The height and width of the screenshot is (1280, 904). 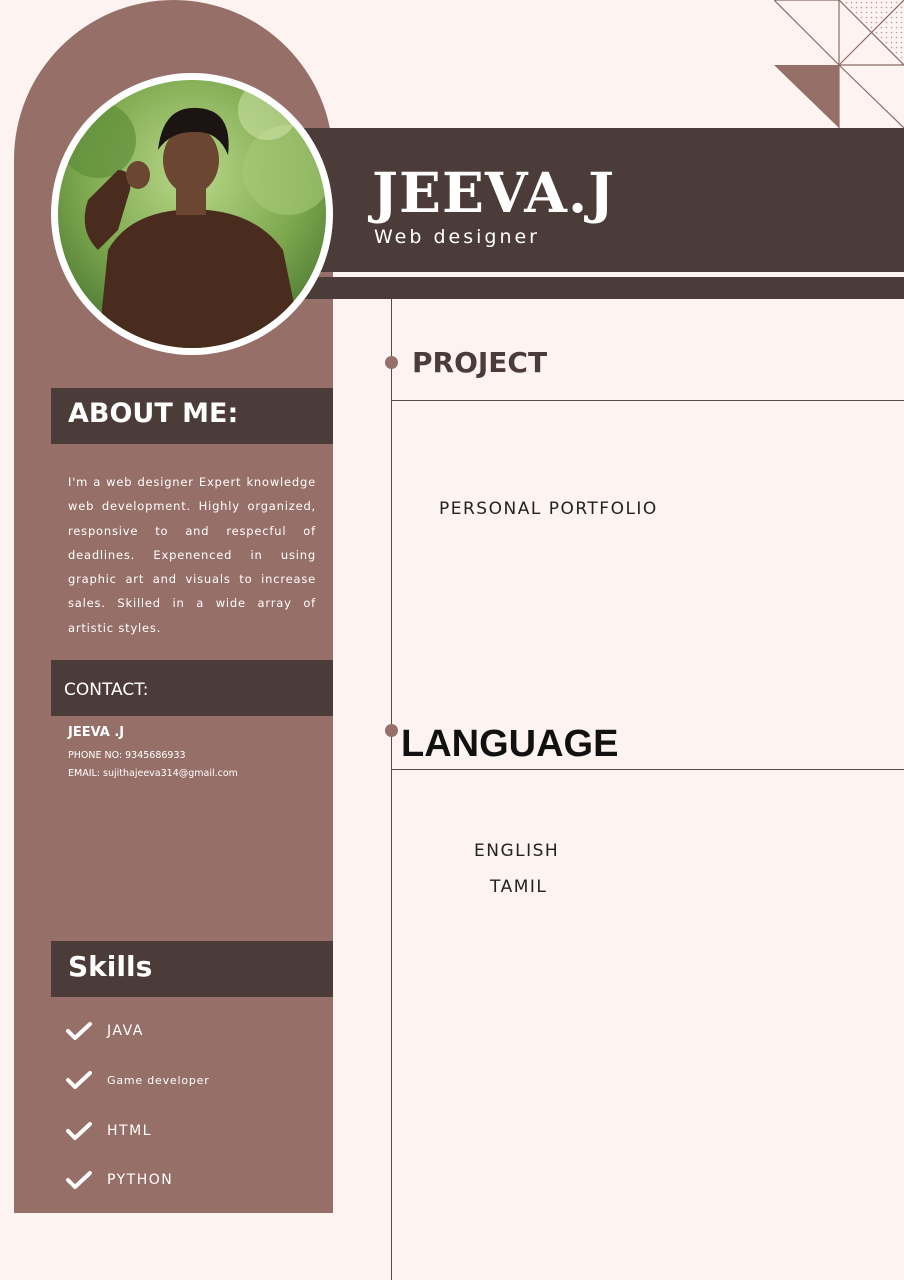 What do you see at coordinates (457, 237) in the screenshot?
I see `profile-role: Web designer` at bounding box center [457, 237].